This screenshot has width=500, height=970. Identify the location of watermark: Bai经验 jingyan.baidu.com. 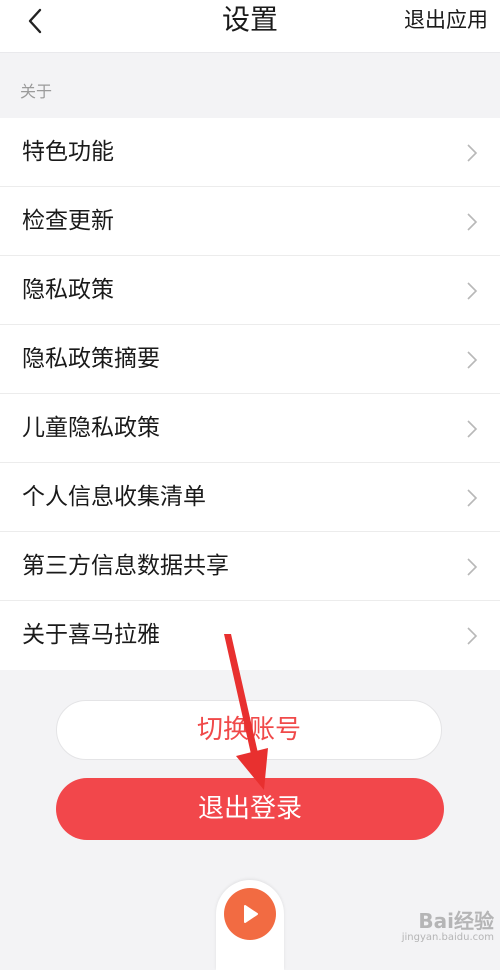
(448, 927).